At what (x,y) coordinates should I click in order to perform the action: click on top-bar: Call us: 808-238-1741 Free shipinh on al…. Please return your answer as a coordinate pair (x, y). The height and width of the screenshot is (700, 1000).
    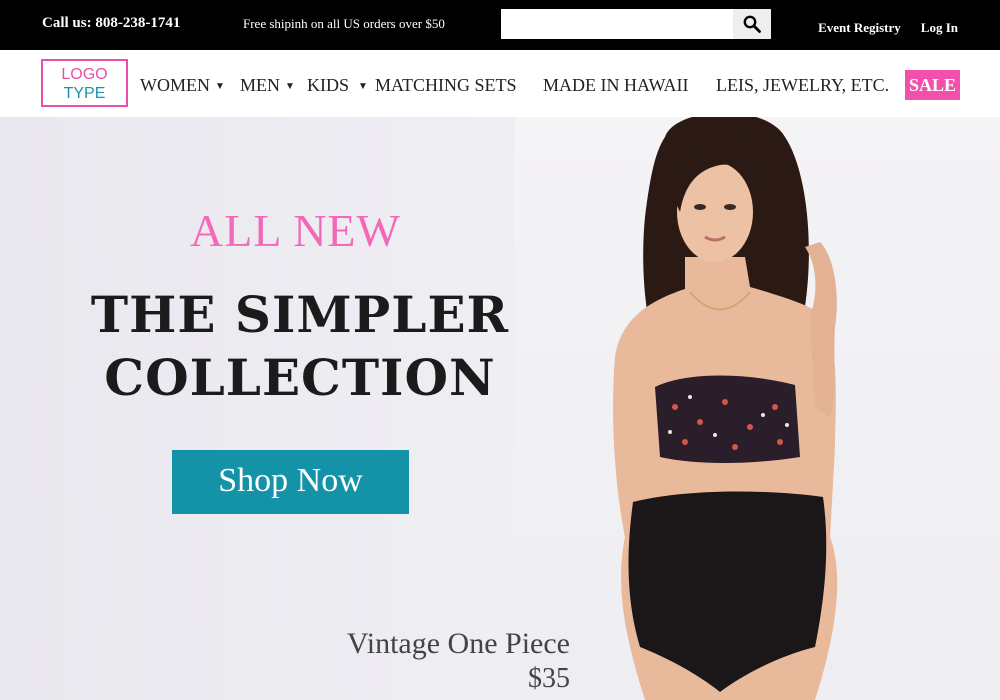
    Looking at the image, I should click on (500, 25).